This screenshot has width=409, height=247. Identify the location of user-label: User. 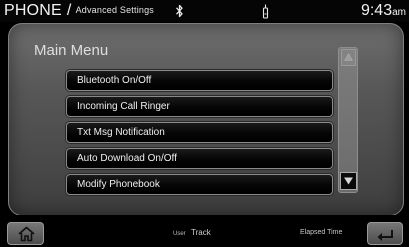
(179, 234).